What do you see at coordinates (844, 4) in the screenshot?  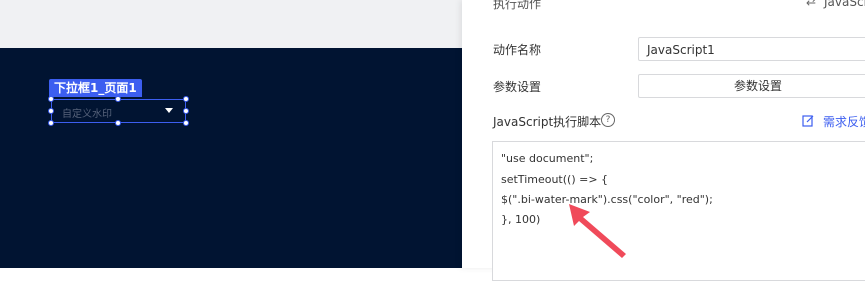 I see `action-type-label: JavaScript` at bounding box center [844, 4].